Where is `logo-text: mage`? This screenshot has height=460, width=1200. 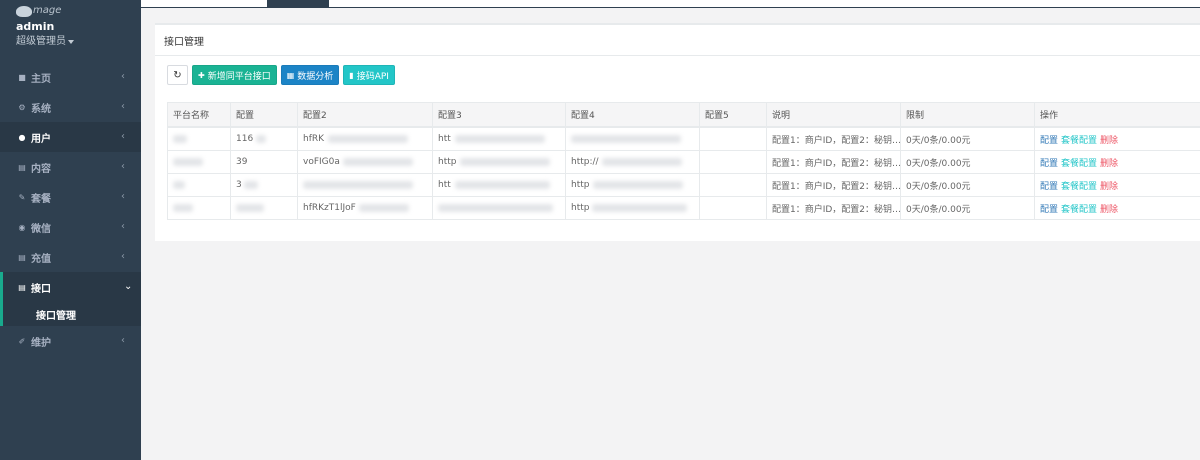
logo-text: mage is located at coordinates (47, 10).